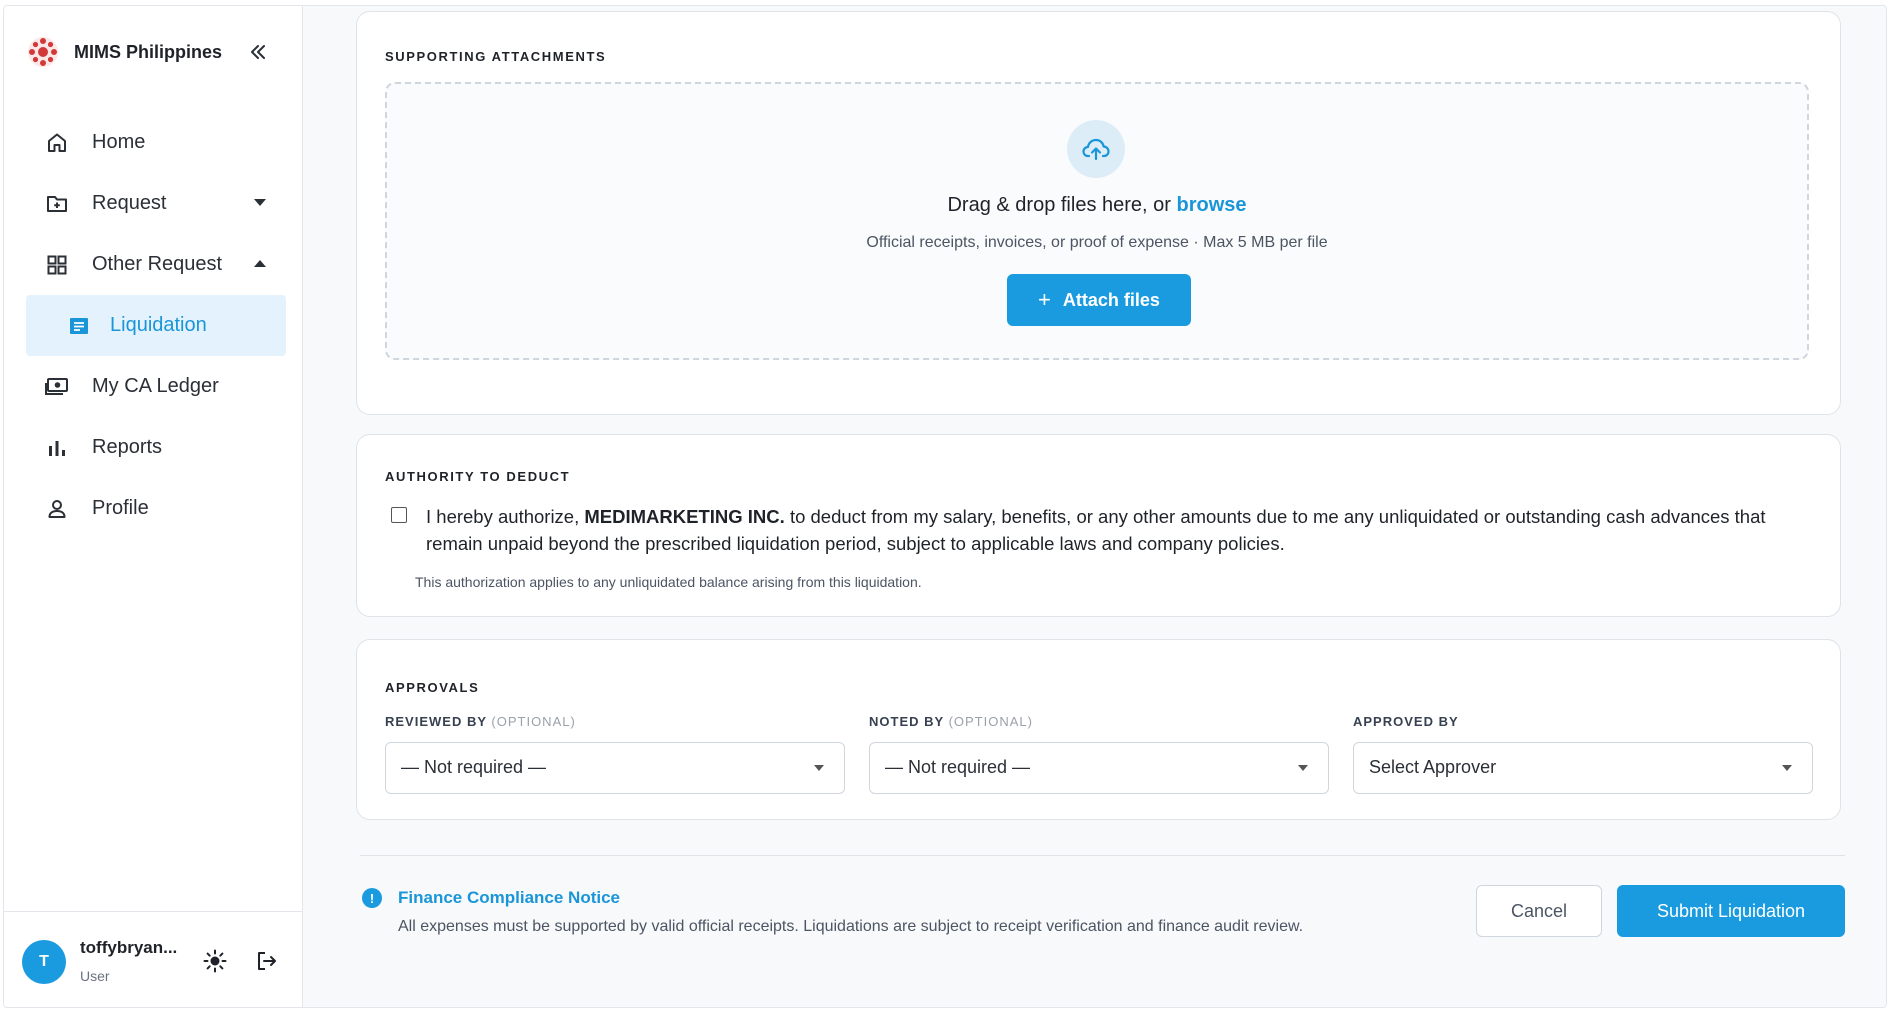  I want to click on logout-icon, so click(267, 961).